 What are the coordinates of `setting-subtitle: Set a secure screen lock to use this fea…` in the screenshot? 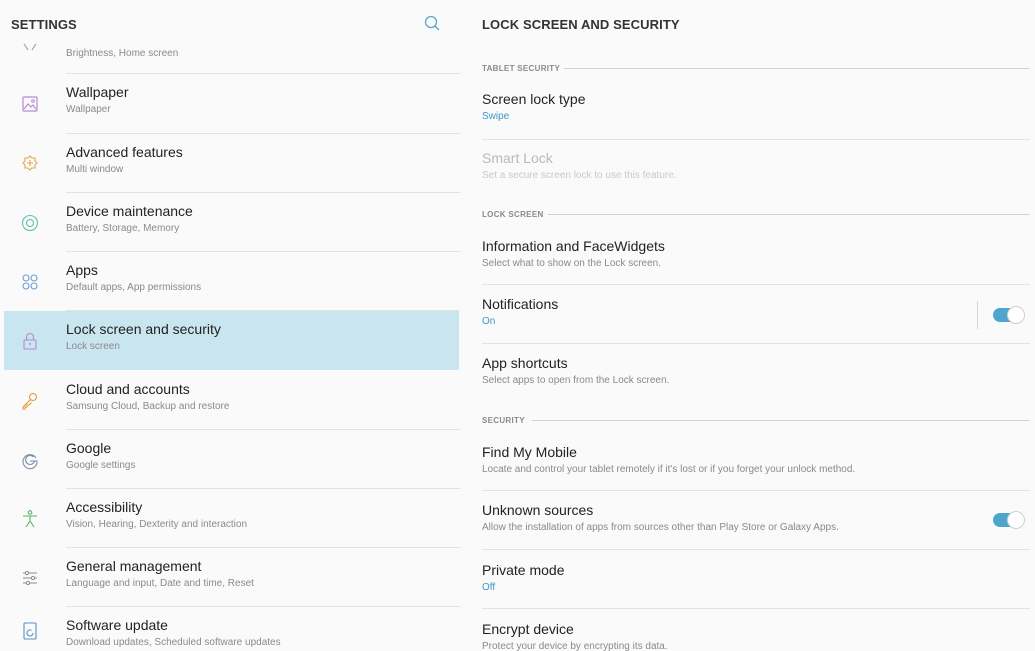 It's located at (579, 175).